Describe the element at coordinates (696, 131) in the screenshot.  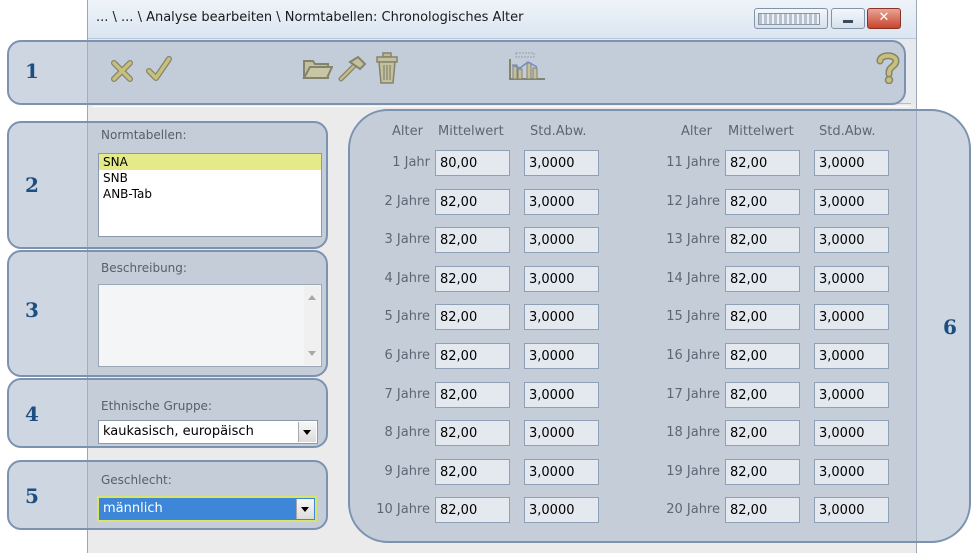
I see `header-age-right: Alter` at that location.